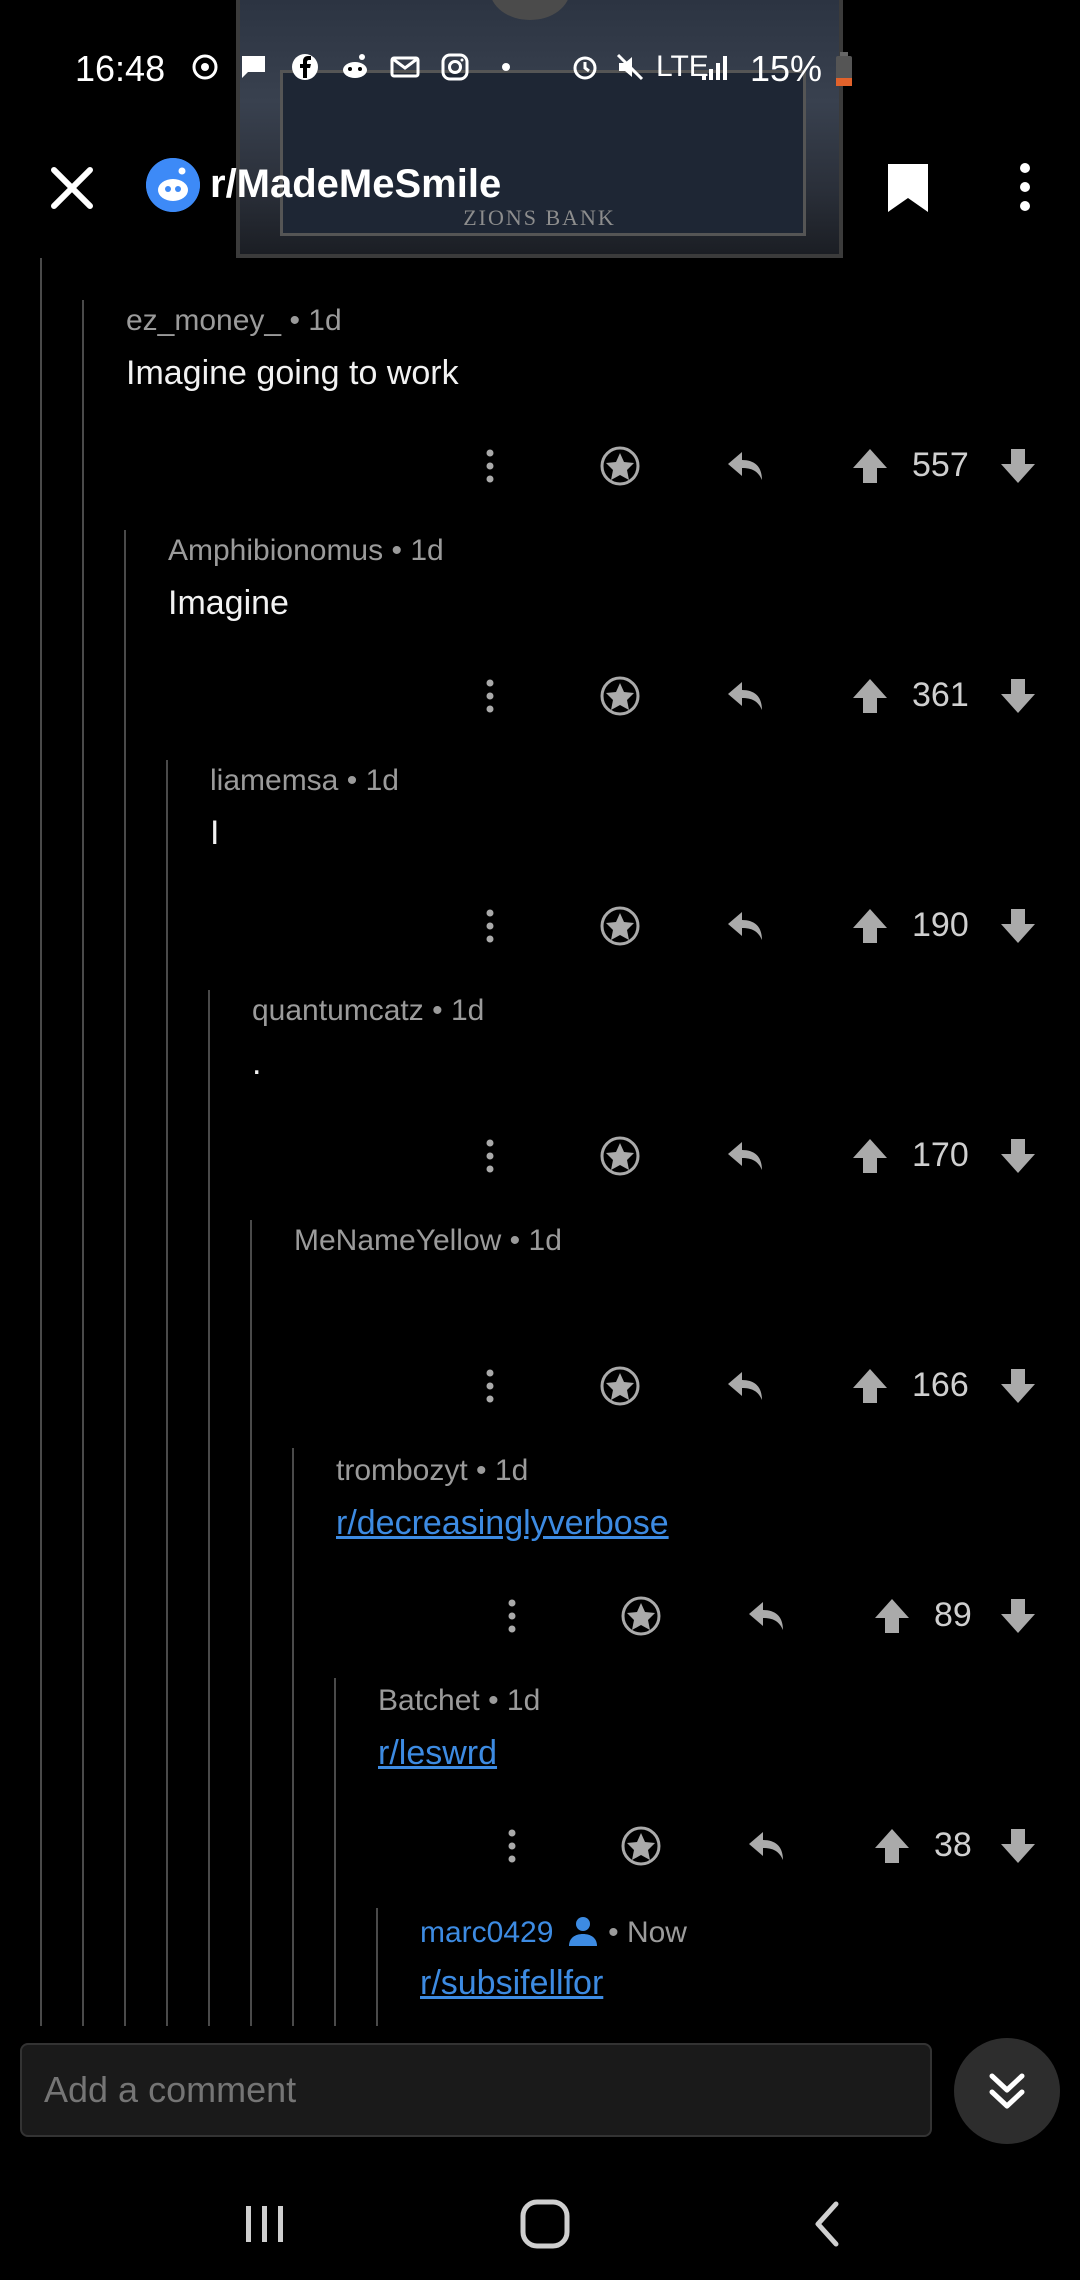 The height and width of the screenshot is (2280, 1080). What do you see at coordinates (120, 68) in the screenshot?
I see `status-time: 16:48` at bounding box center [120, 68].